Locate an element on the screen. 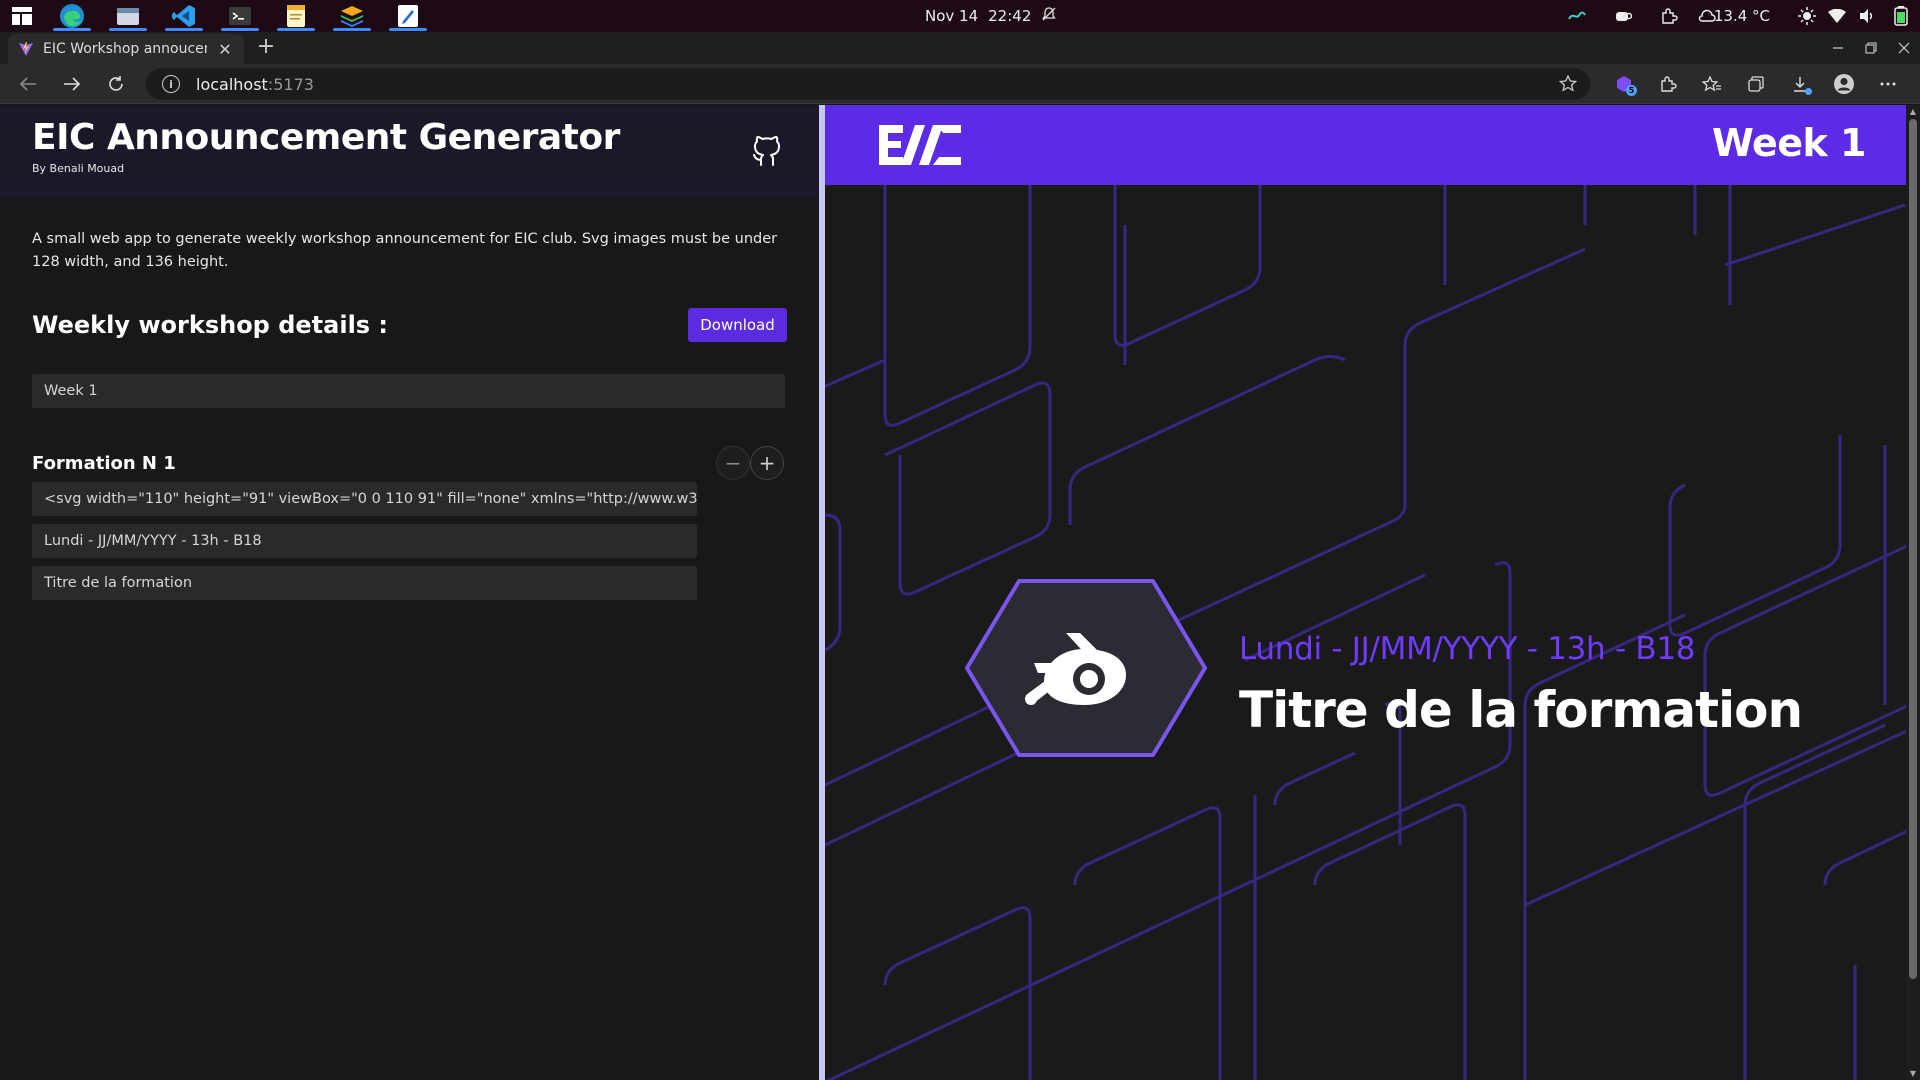 The image size is (1920, 1080). preview-header: Week 1 is located at coordinates (1372, 145).